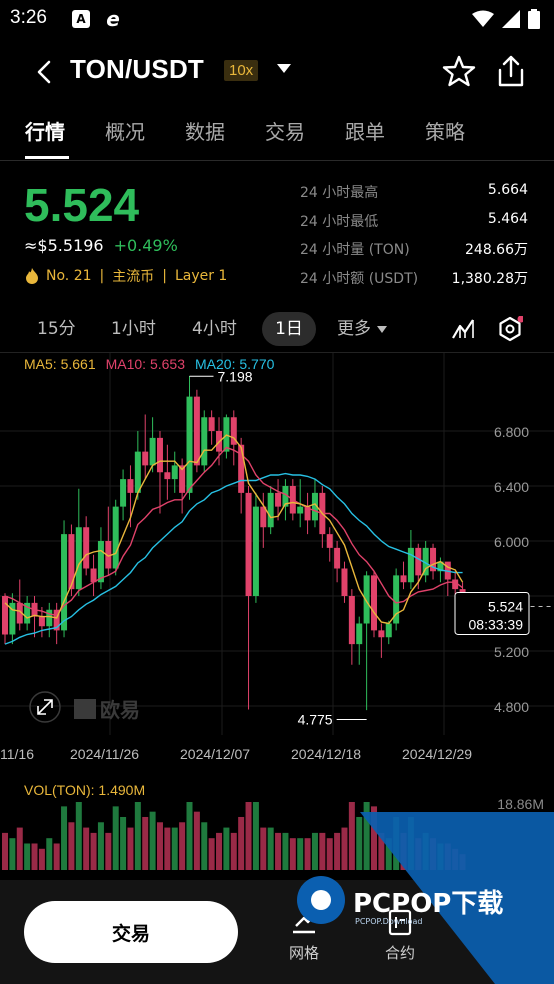 This screenshot has height=984, width=554. Describe the element at coordinates (459, 71) in the screenshot. I see `favorite-star-icon` at that location.